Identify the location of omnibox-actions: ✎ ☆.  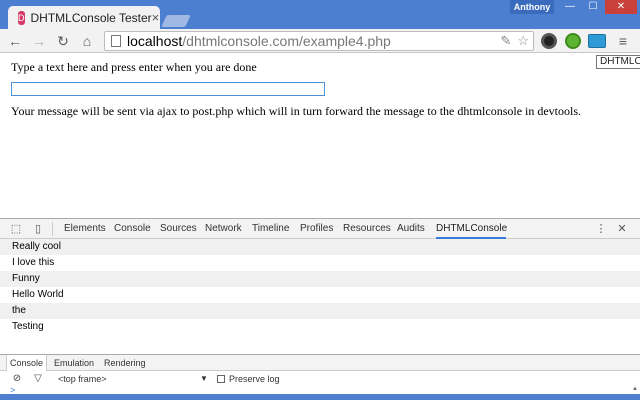
(514, 41).